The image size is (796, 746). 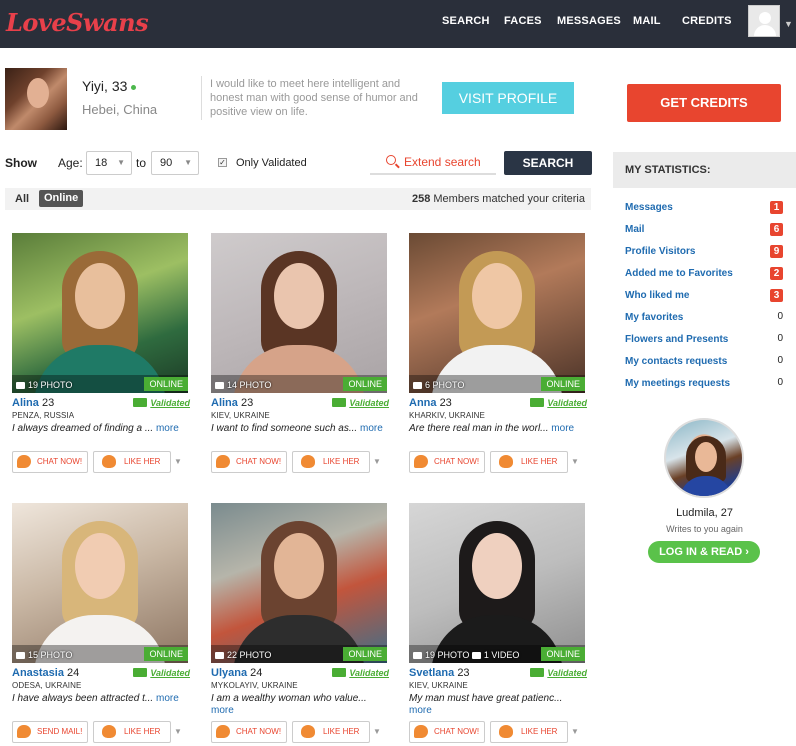 I want to click on avatar-head, so click(x=765, y=18).